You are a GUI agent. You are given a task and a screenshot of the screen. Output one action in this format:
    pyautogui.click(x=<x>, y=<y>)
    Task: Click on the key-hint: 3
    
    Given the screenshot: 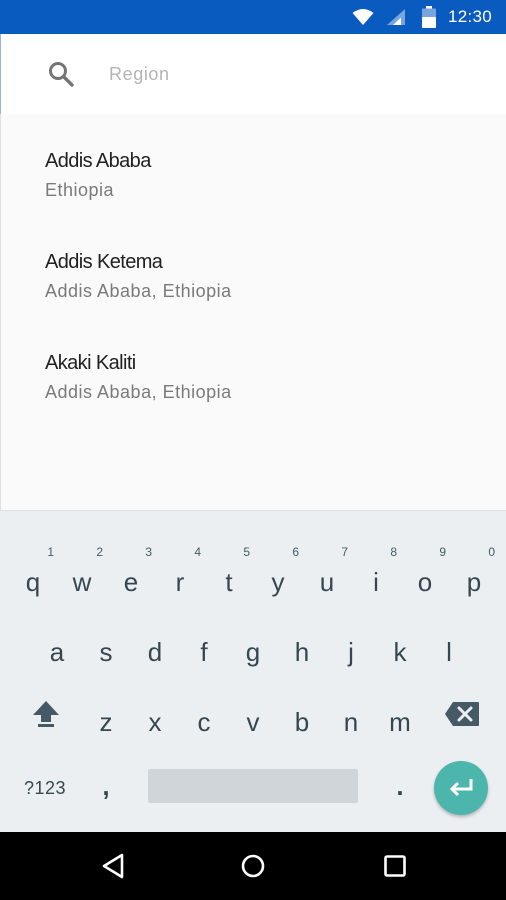 What is the action you would take?
    pyautogui.click(x=148, y=552)
    